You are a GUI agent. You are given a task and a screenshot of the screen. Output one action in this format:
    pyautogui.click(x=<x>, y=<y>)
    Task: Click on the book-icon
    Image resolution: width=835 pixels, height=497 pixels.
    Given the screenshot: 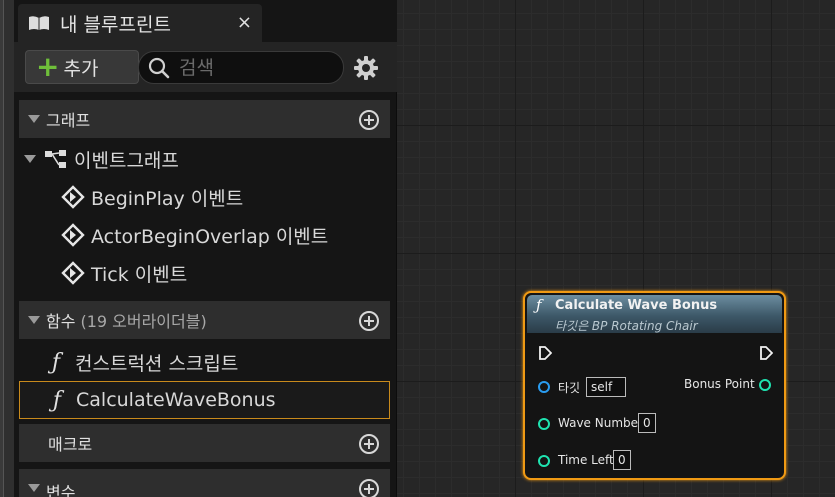 What is the action you would take?
    pyautogui.click(x=39, y=23)
    